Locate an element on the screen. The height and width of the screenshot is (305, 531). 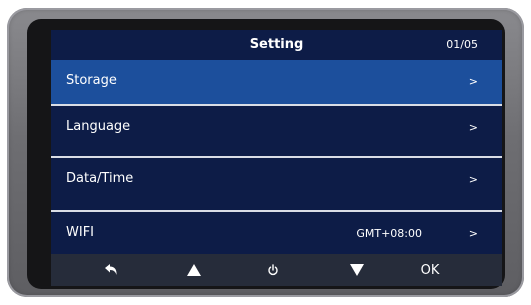
menu-item-label: Language is located at coordinates (98, 126).